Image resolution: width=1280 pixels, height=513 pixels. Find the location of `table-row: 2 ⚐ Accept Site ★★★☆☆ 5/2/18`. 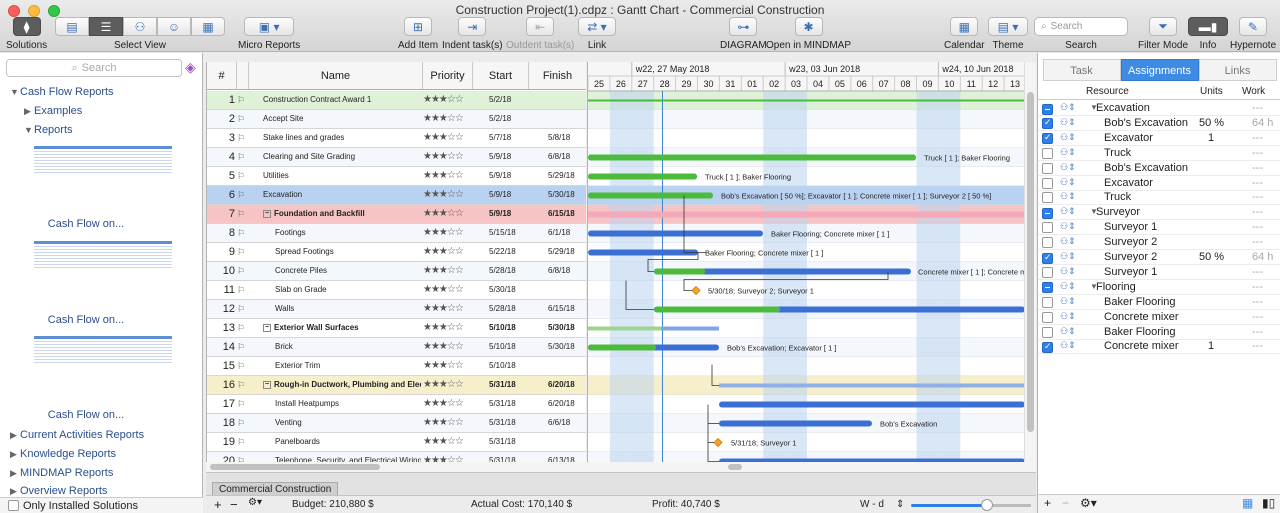

table-row: 2 ⚐ Accept Site ★★★☆☆ 5/2/18 is located at coordinates (396, 119).